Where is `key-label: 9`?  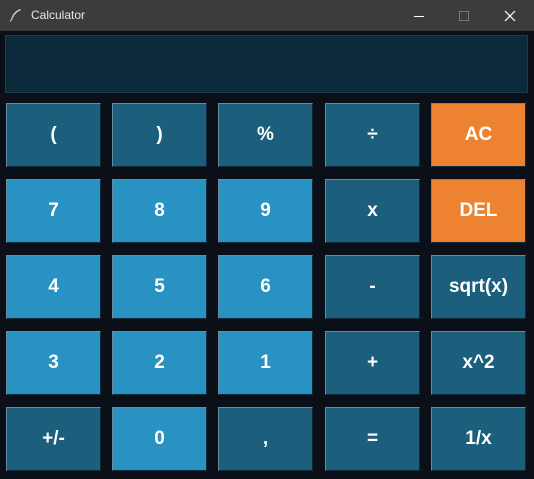
key-label: 9 is located at coordinates (265, 210).